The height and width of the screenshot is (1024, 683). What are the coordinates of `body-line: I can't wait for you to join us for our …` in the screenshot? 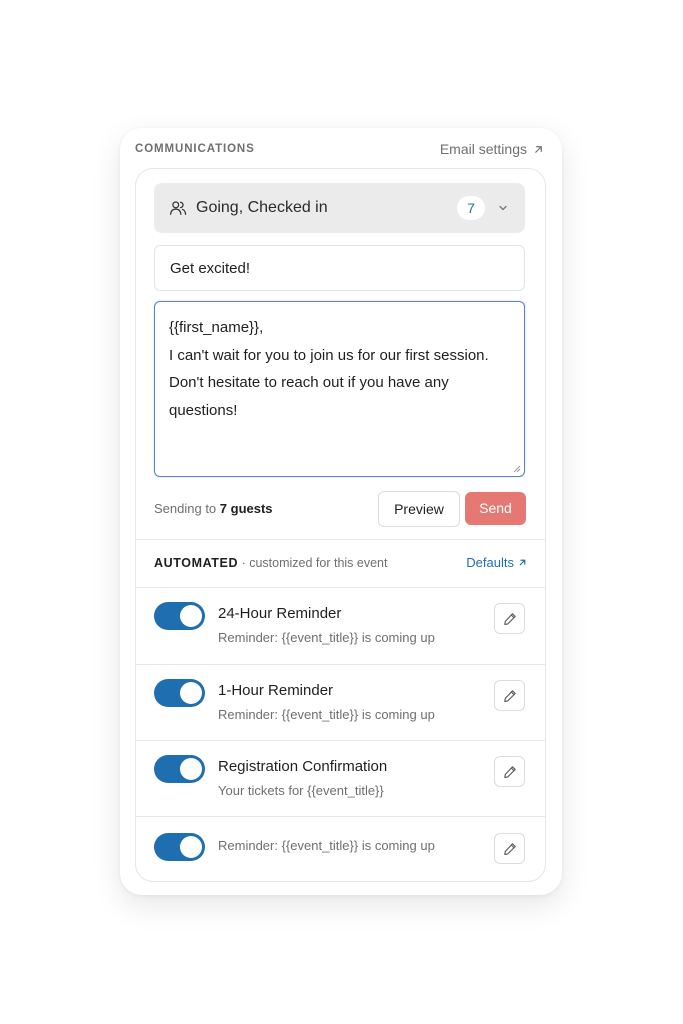 It's located at (329, 355).